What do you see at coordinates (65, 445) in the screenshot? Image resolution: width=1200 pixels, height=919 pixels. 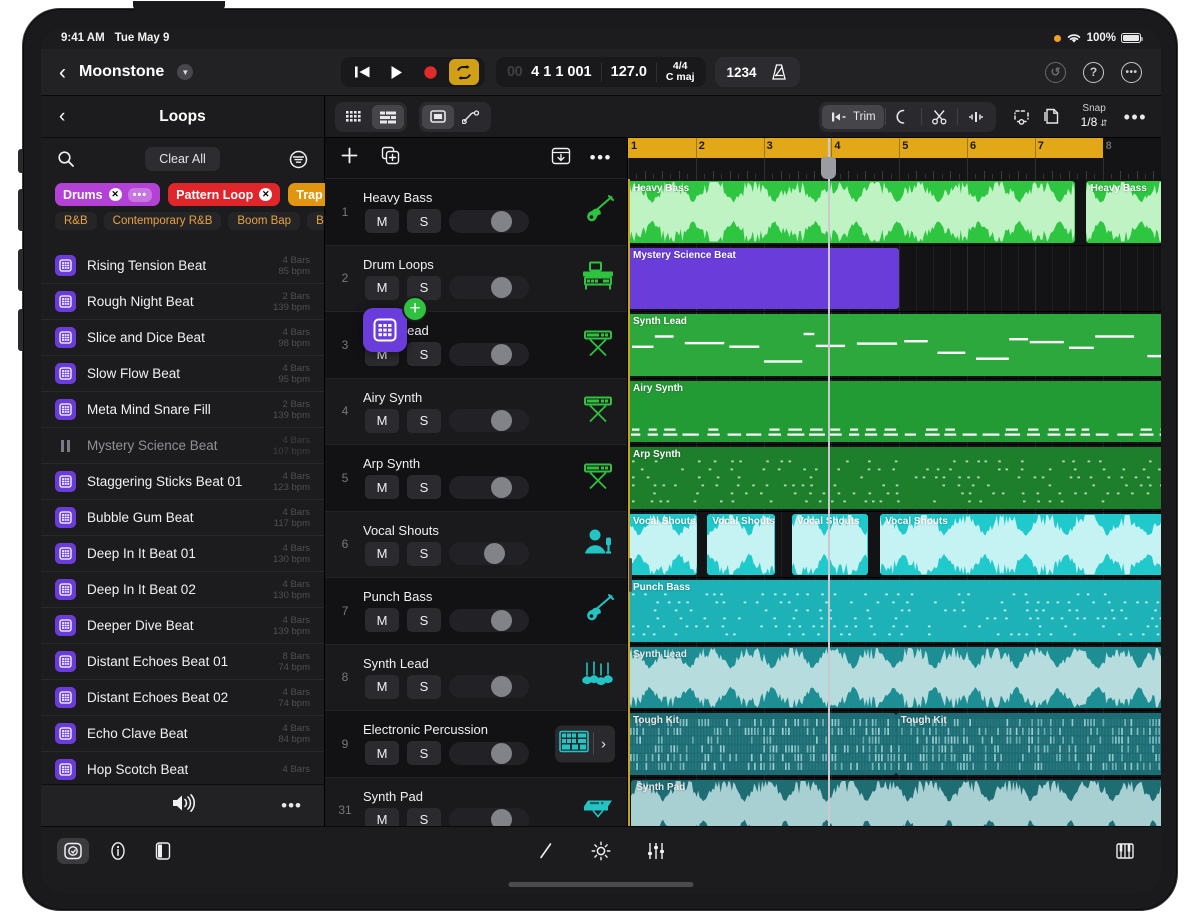 I see `pause-icon` at bounding box center [65, 445].